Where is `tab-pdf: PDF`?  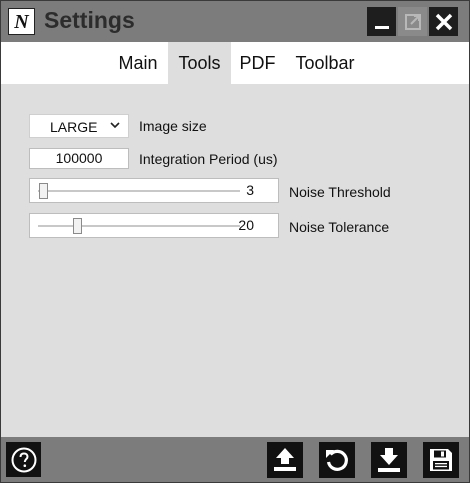 tab-pdf: PDF is located at coordinates (257, 63).